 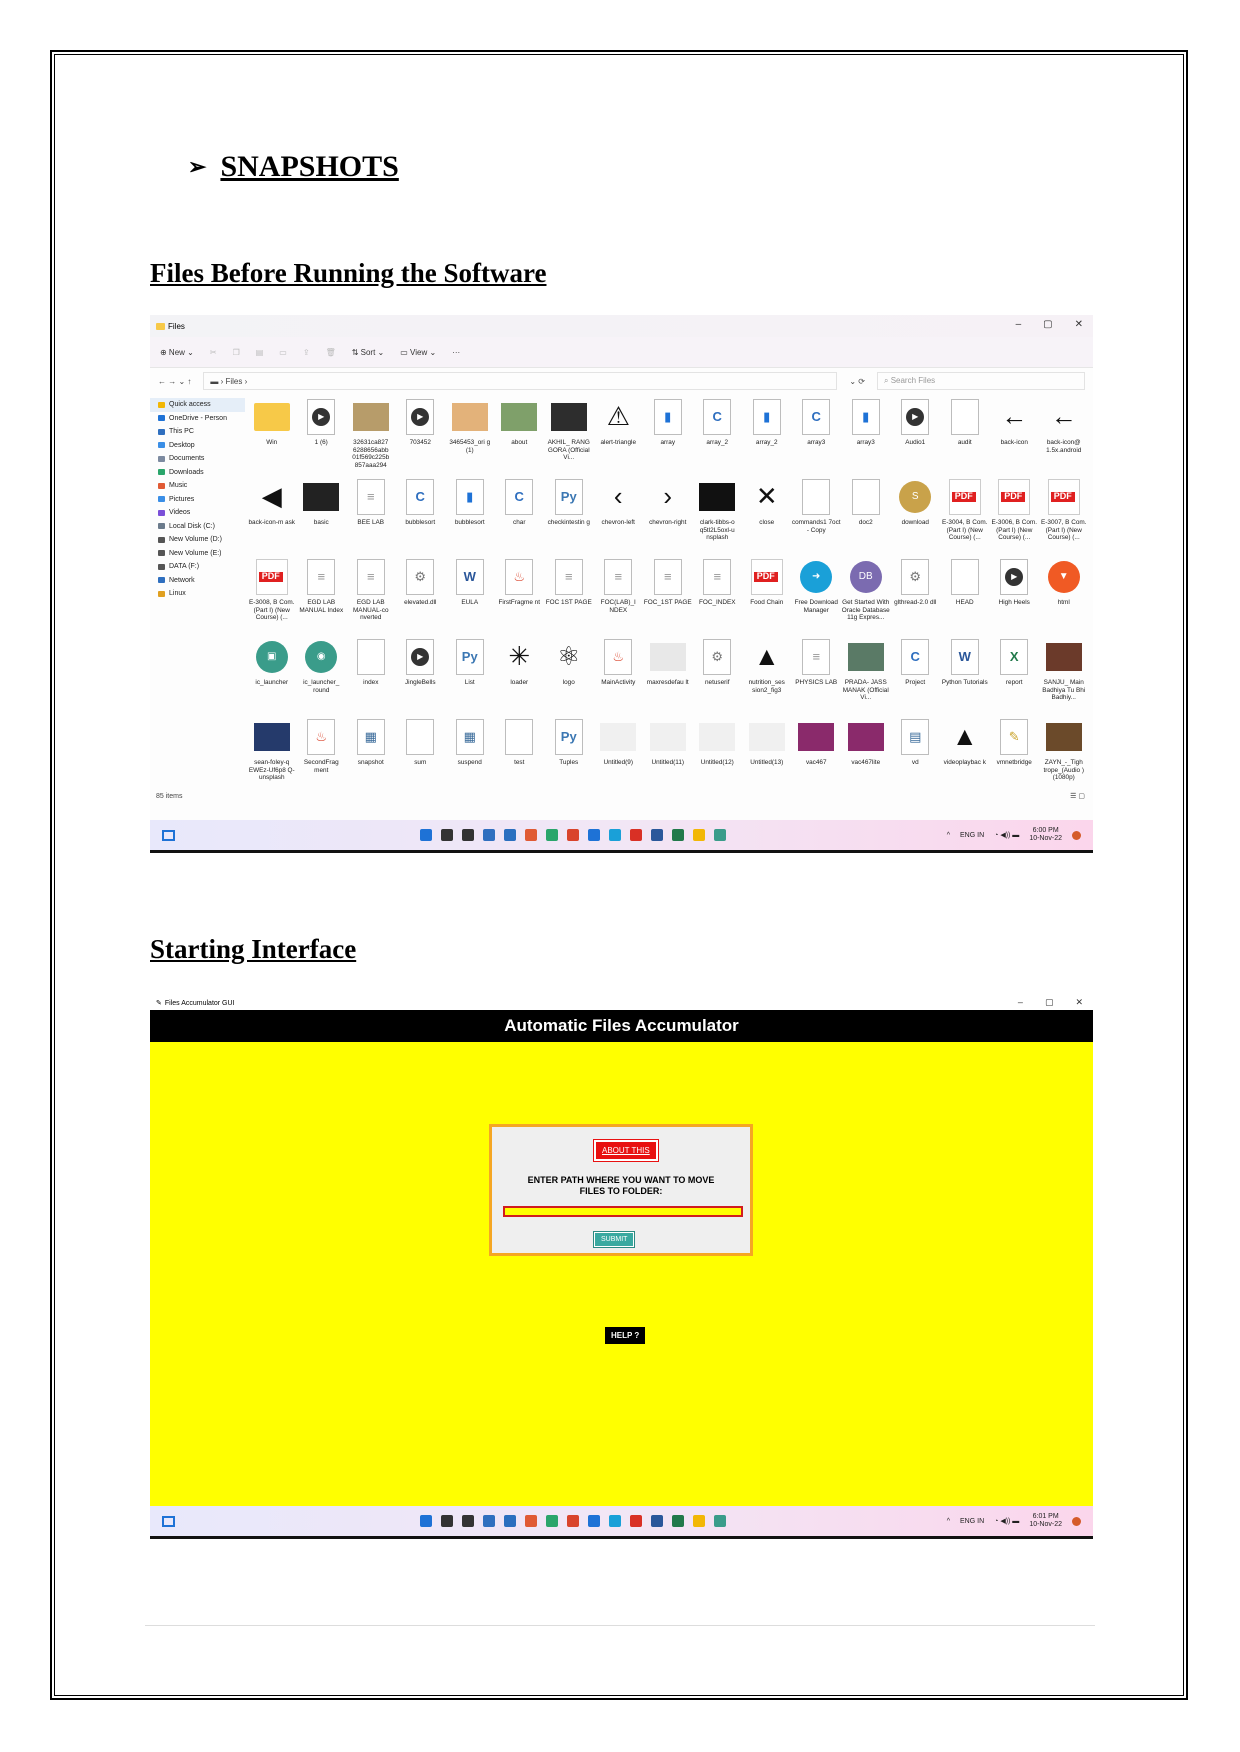 I want to click on file-item: › chevron-right, so click(x=668, y=514).